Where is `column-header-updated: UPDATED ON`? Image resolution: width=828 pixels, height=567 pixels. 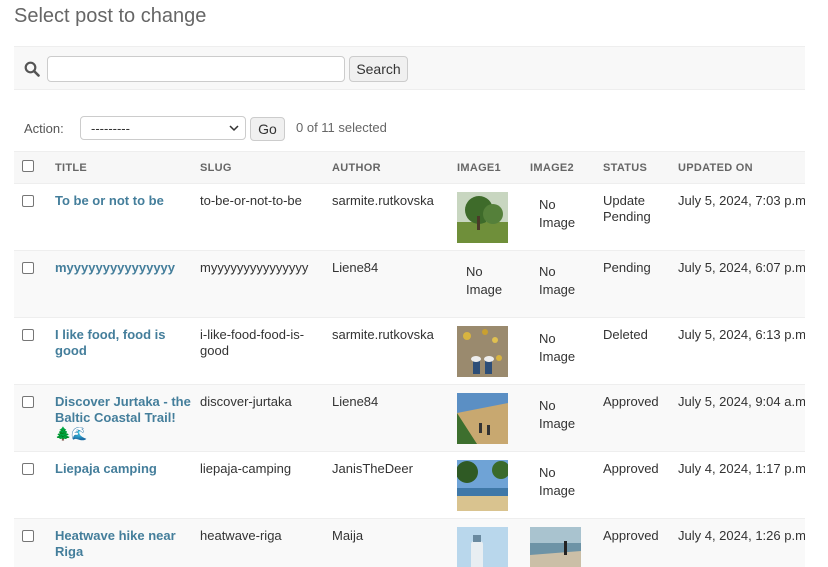 column-header-updated: UPDATED ON is located at coordinates (737, 168).